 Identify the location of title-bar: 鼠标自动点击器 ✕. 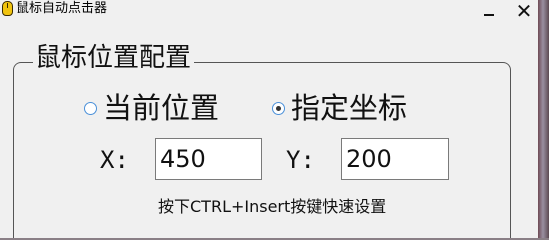
(269, 14).